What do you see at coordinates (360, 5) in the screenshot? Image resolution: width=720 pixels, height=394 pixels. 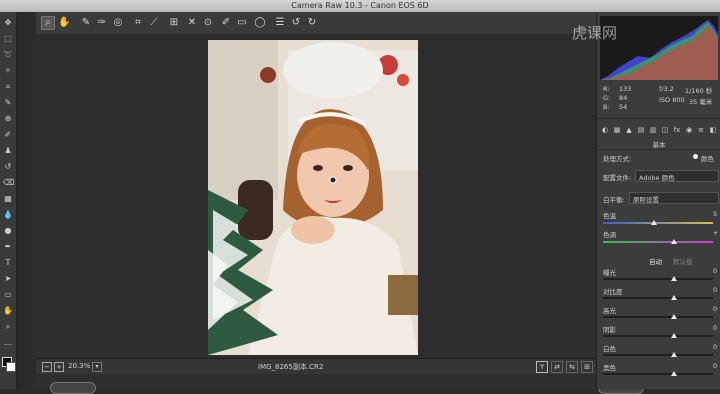 I see `window-title: Camera Raw 10.3 - Canon EOS 6D` at bounding box center [360, 5].